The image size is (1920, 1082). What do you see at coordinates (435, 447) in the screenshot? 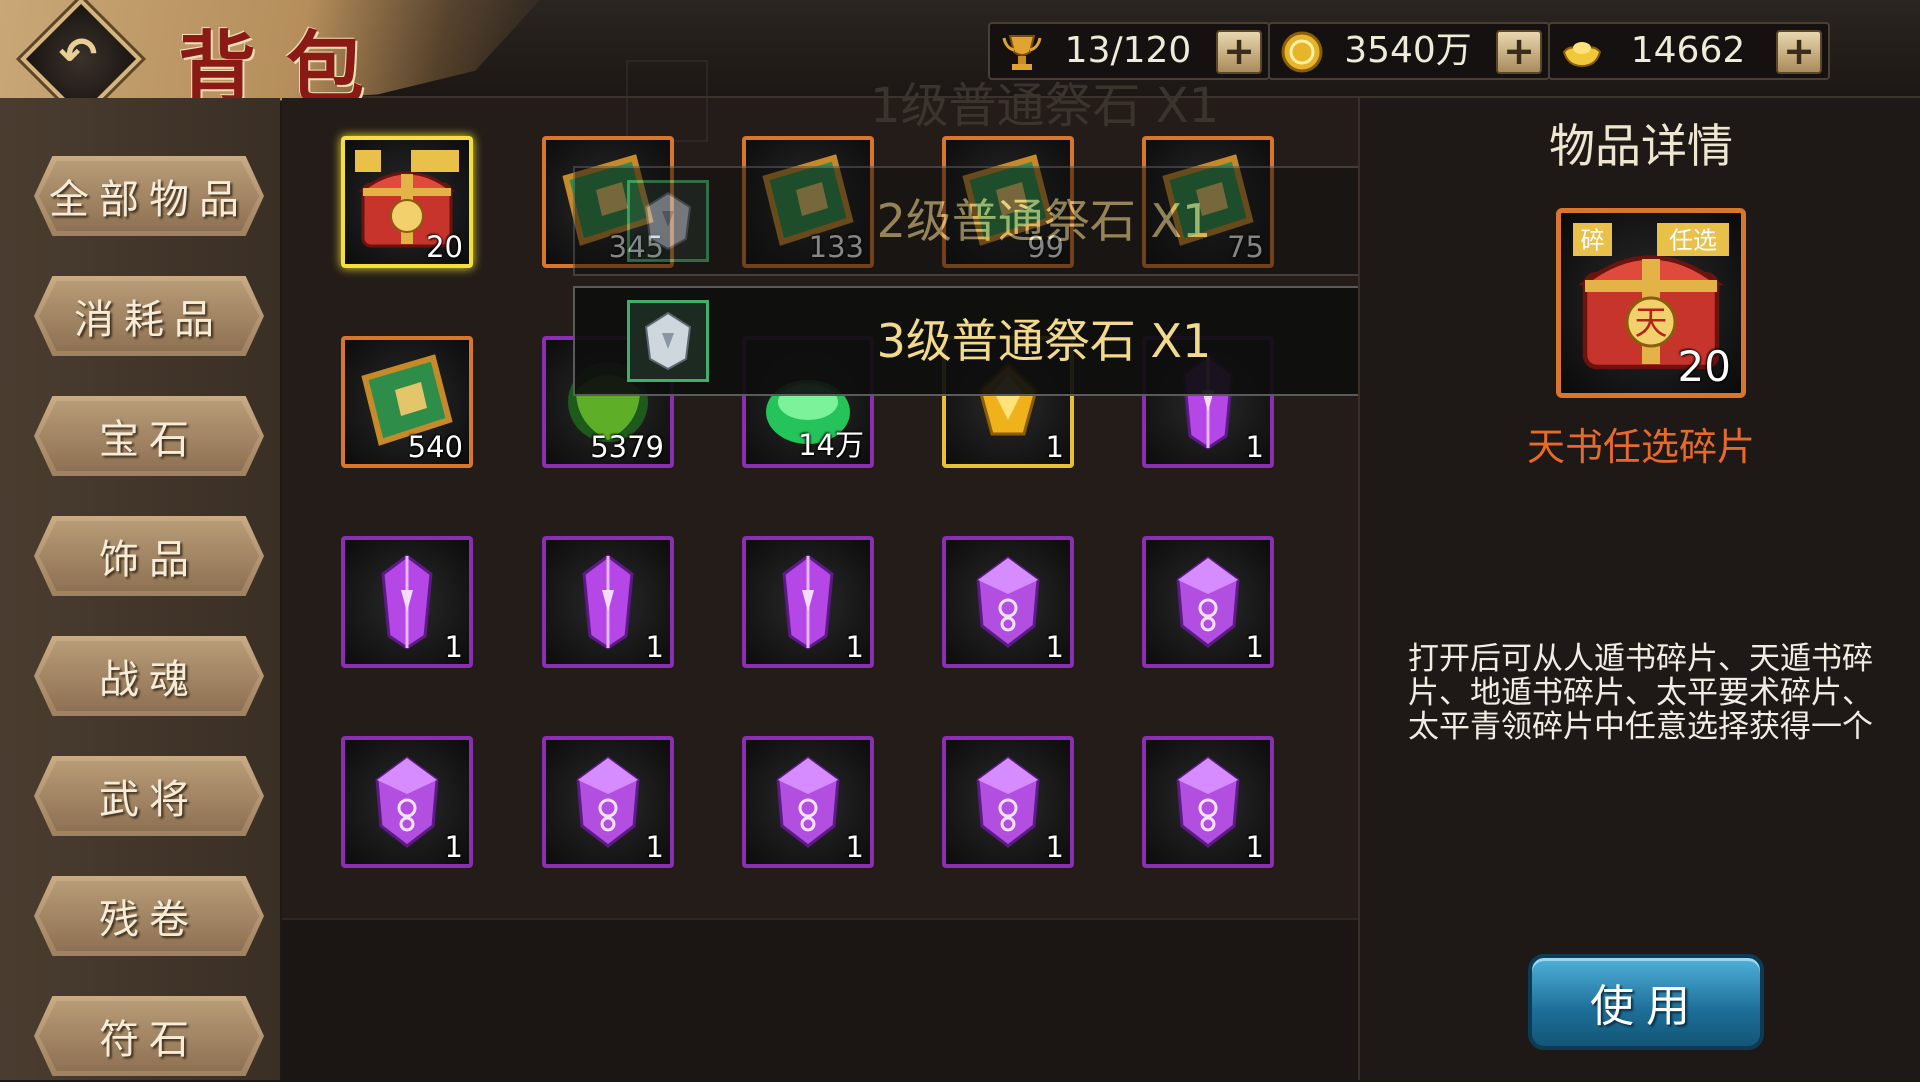
I see `item-count: 540` at bounding box center [435, 447].